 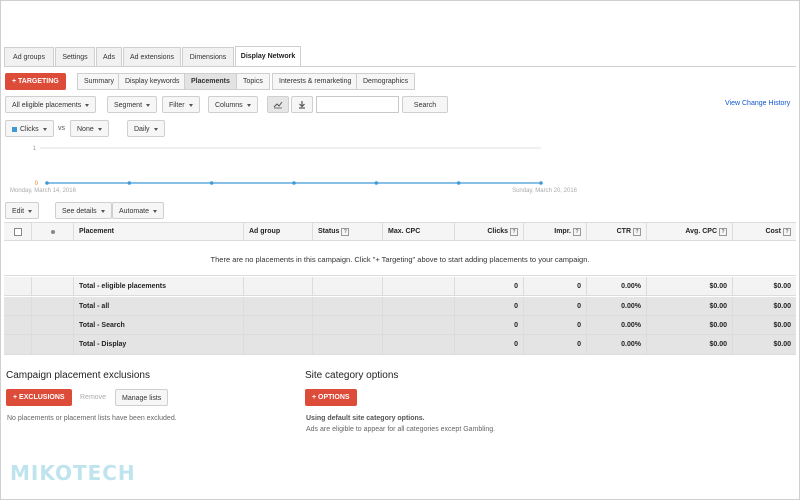 What do you see at coordinates (93, 397) in the screenshot?
I see `remove-button: Remove` at bounding box center [93, 397].